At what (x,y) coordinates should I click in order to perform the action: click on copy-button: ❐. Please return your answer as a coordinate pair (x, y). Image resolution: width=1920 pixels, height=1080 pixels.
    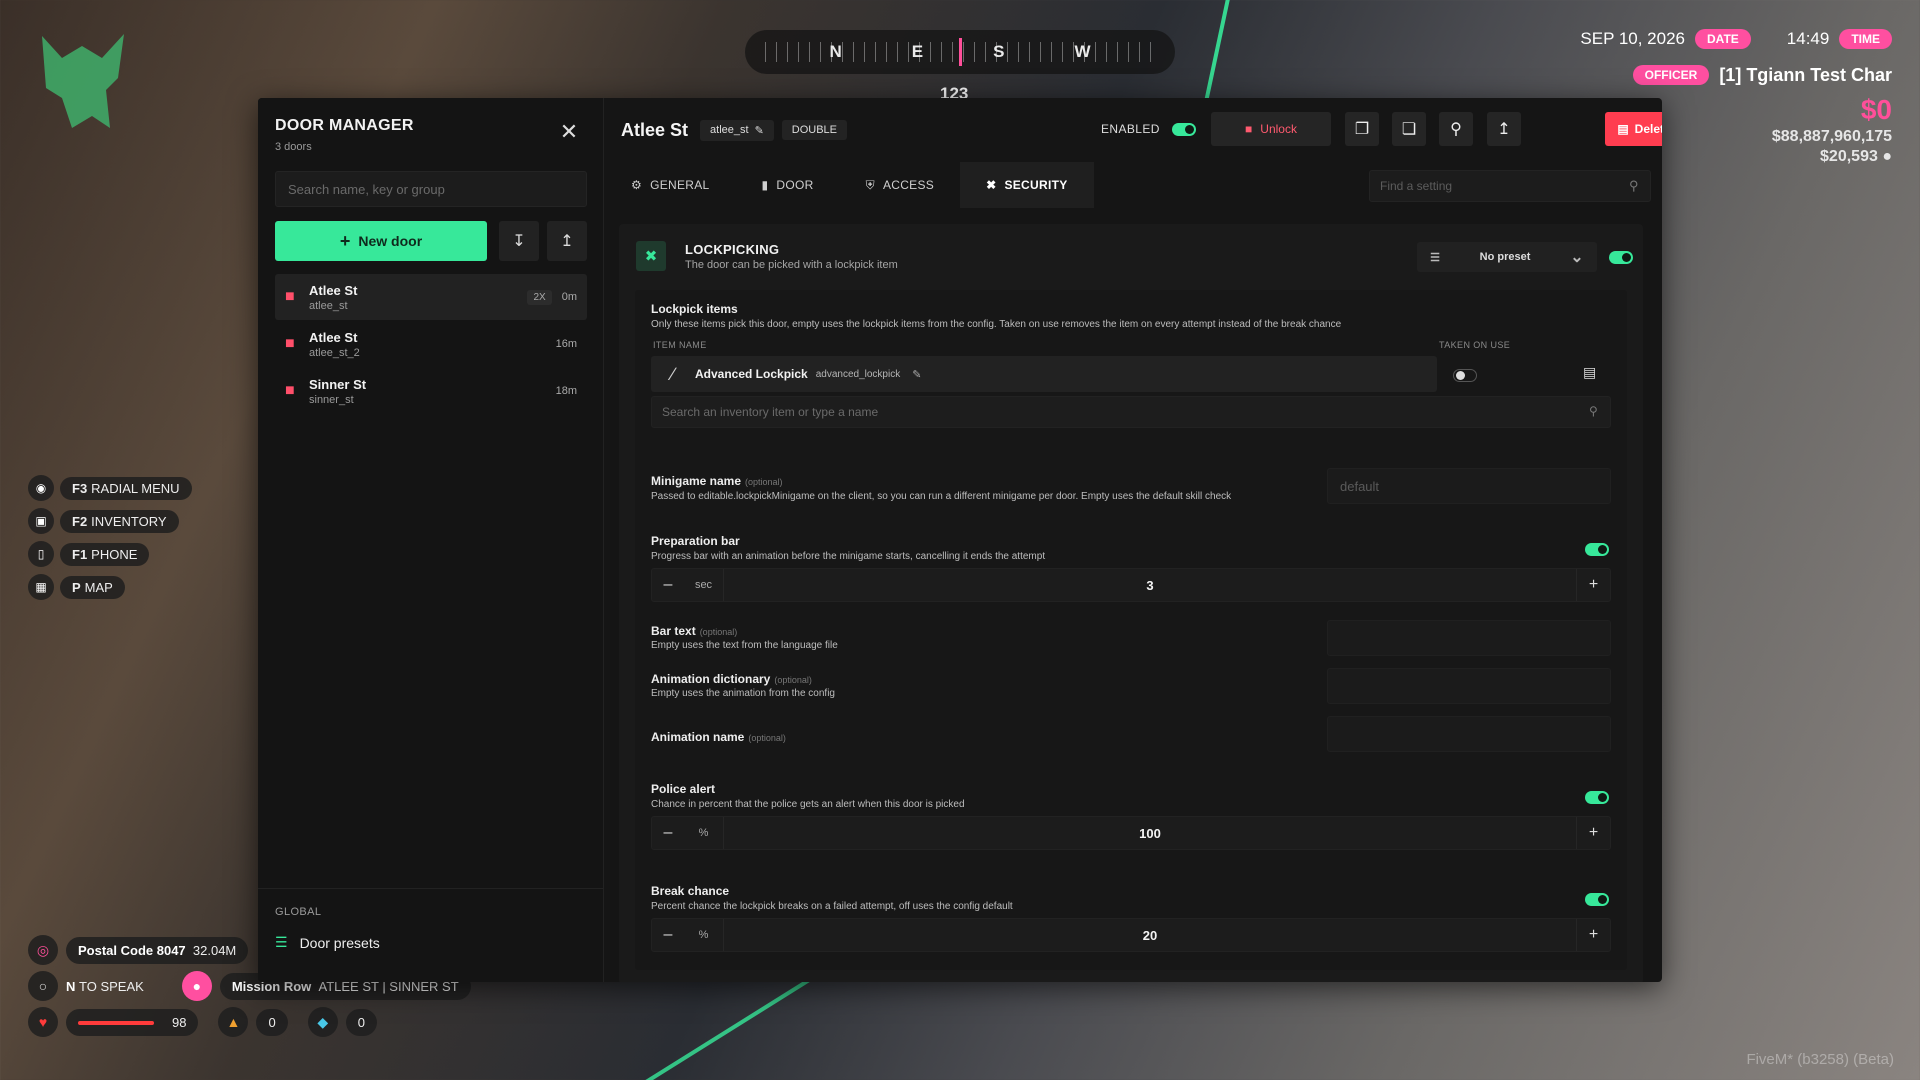
    Looking at the image, I should click on (1362, 129).